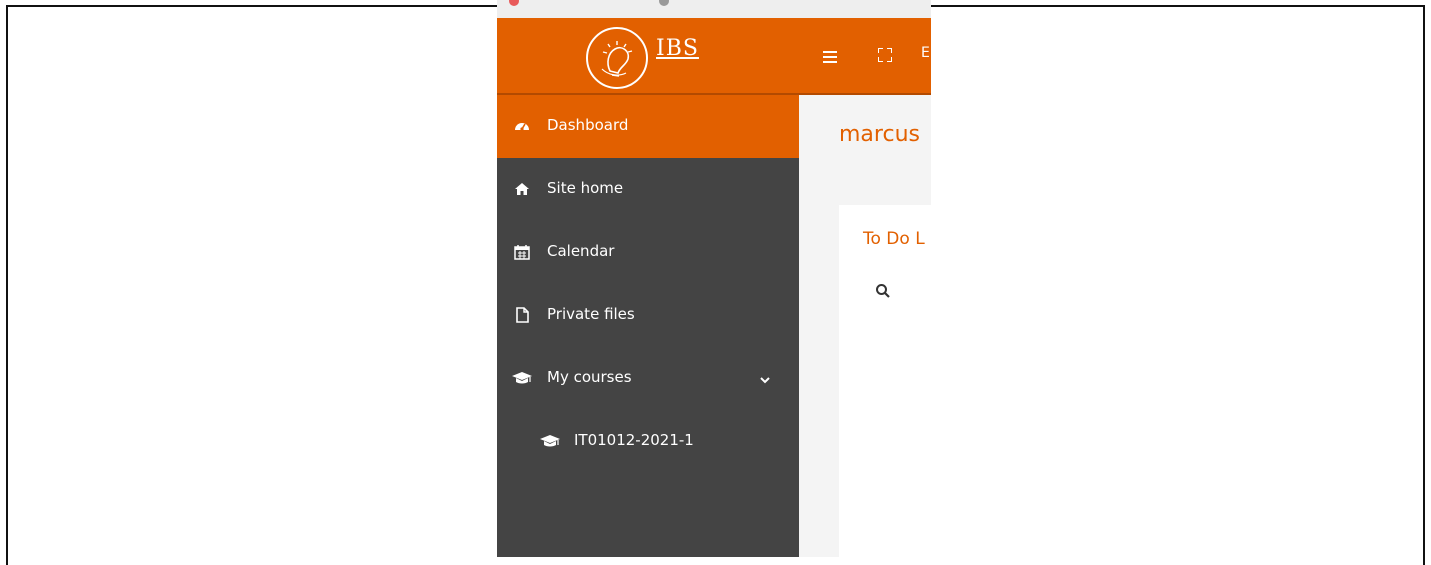  I want to click on home-icon, so click(522, 189).